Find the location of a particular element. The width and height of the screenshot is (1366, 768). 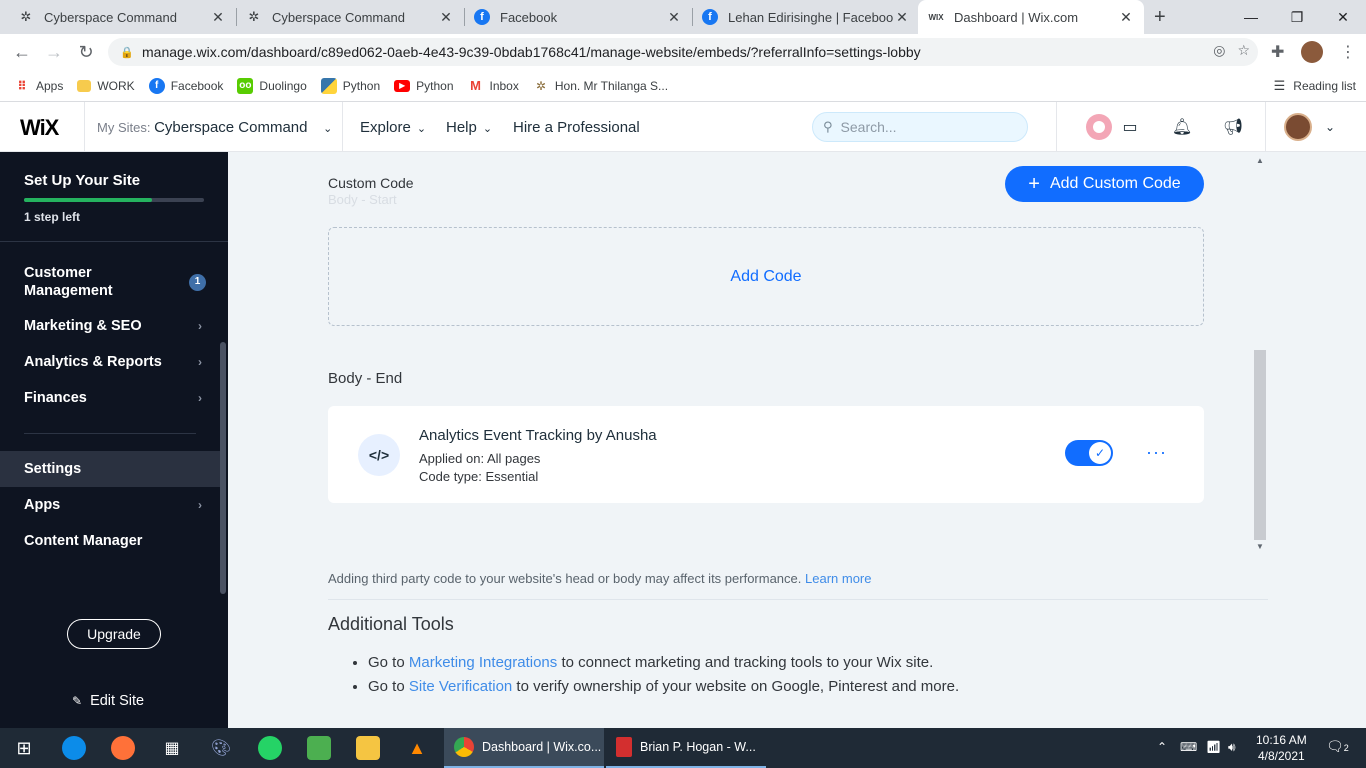

chrome-profile-avatar is located at coordinates (1312, 52).